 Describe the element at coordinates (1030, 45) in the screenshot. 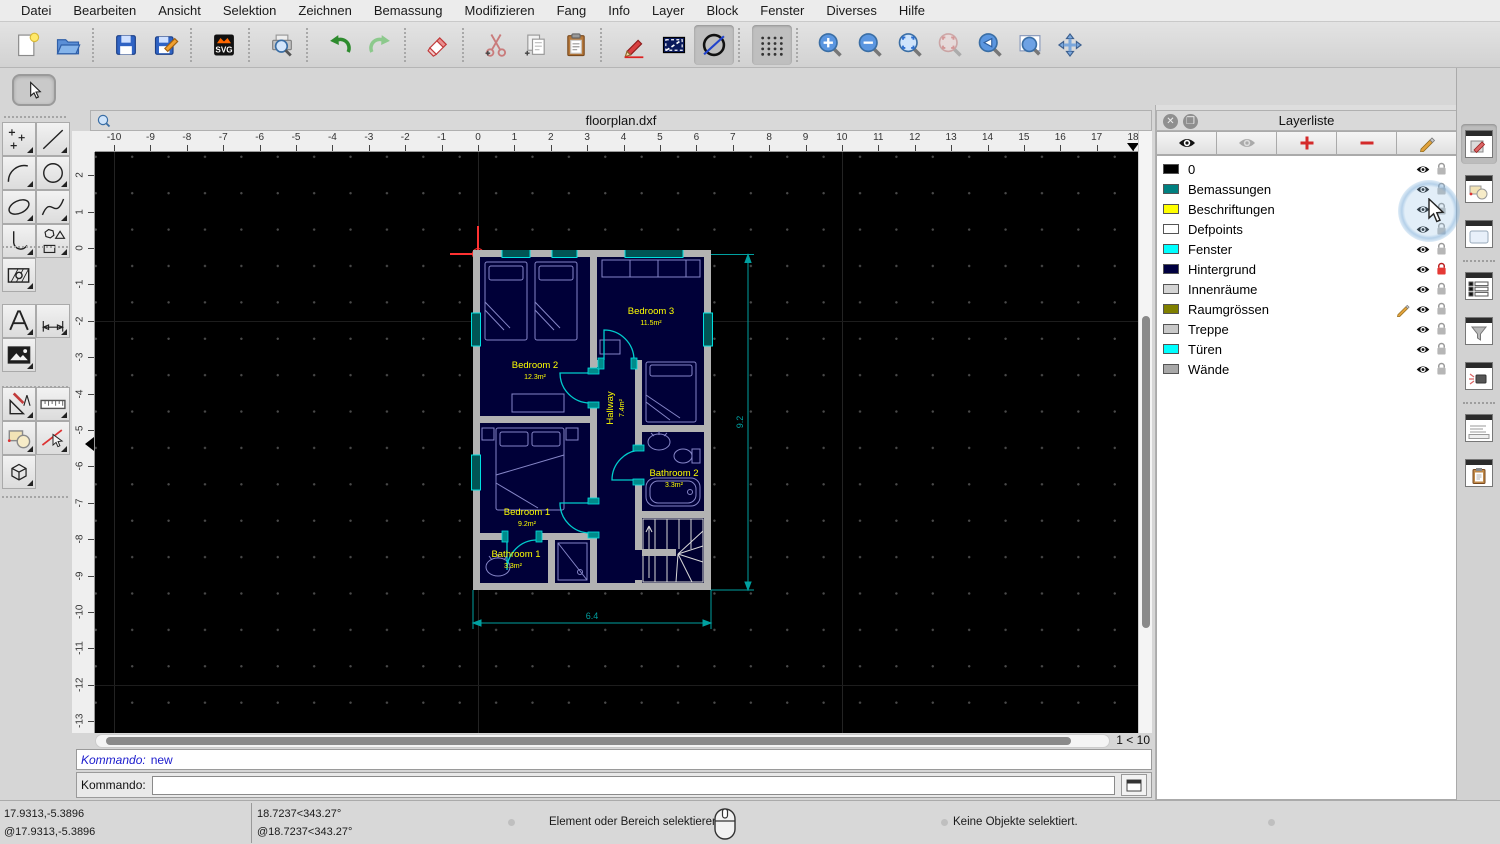

I see `zoom-window-button` at that location.